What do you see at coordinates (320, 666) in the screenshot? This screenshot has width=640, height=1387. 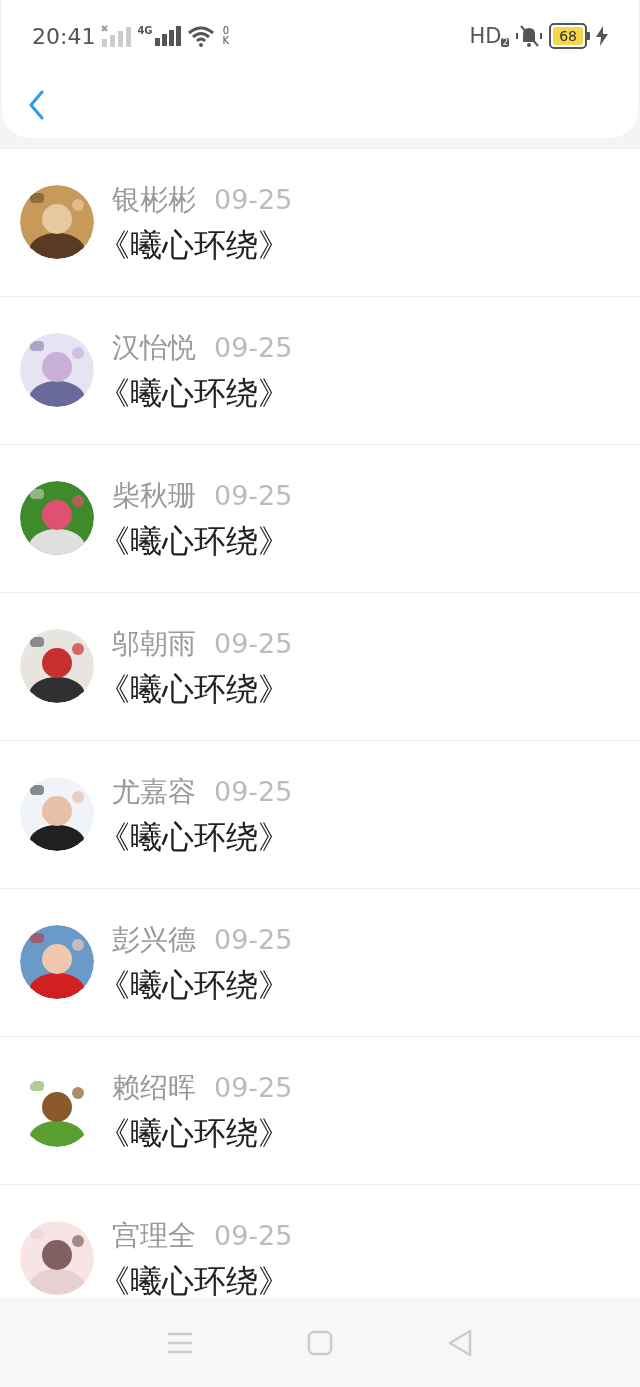 I see `message-item: 邬朝雨 09-25 《曦心环绕》` at bounding box center [320, 666].